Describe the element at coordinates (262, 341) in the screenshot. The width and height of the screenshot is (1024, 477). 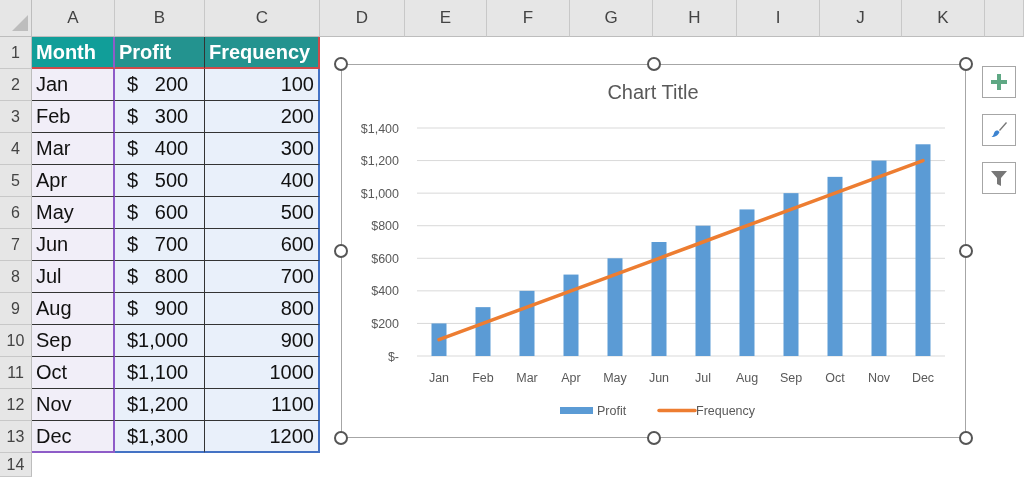
I see `table-cell: 900` at that location.